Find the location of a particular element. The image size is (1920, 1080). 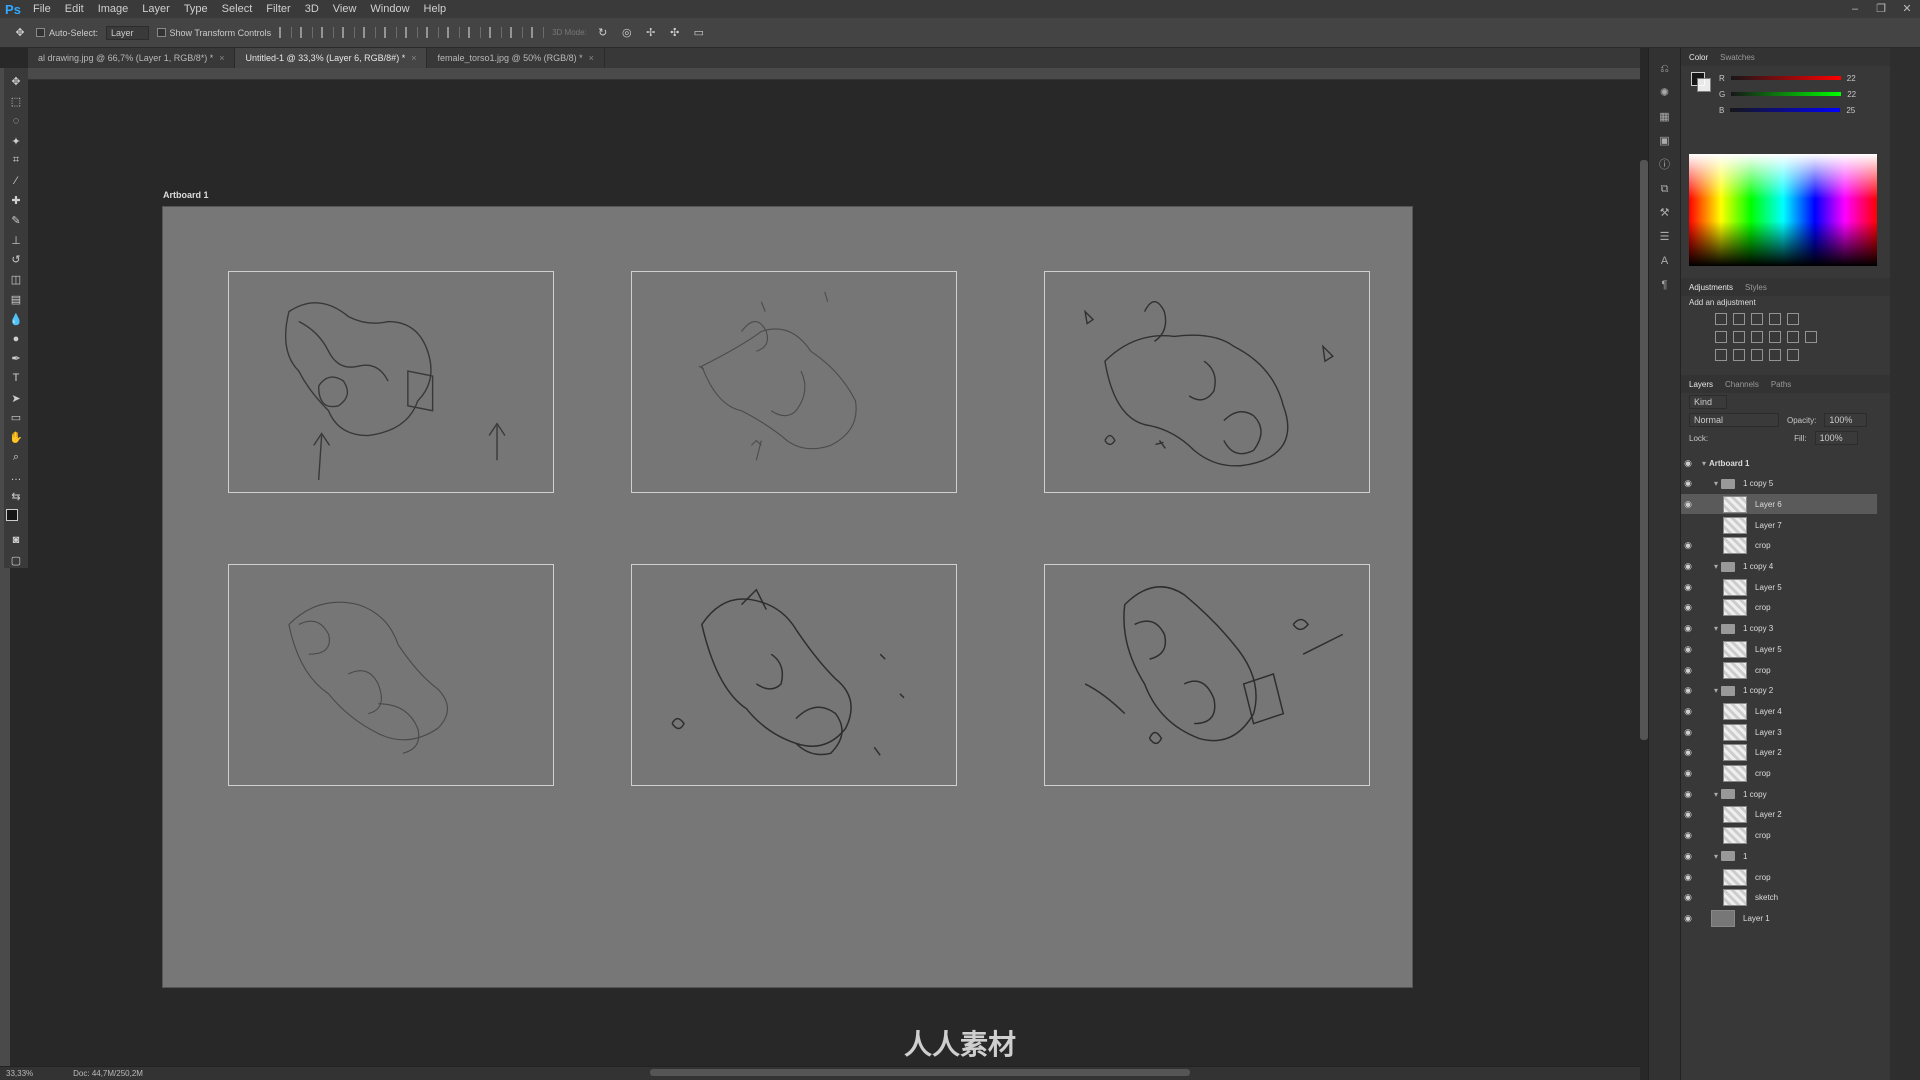

histogram-icon: ▦ is located at coordinates (1665, 117).